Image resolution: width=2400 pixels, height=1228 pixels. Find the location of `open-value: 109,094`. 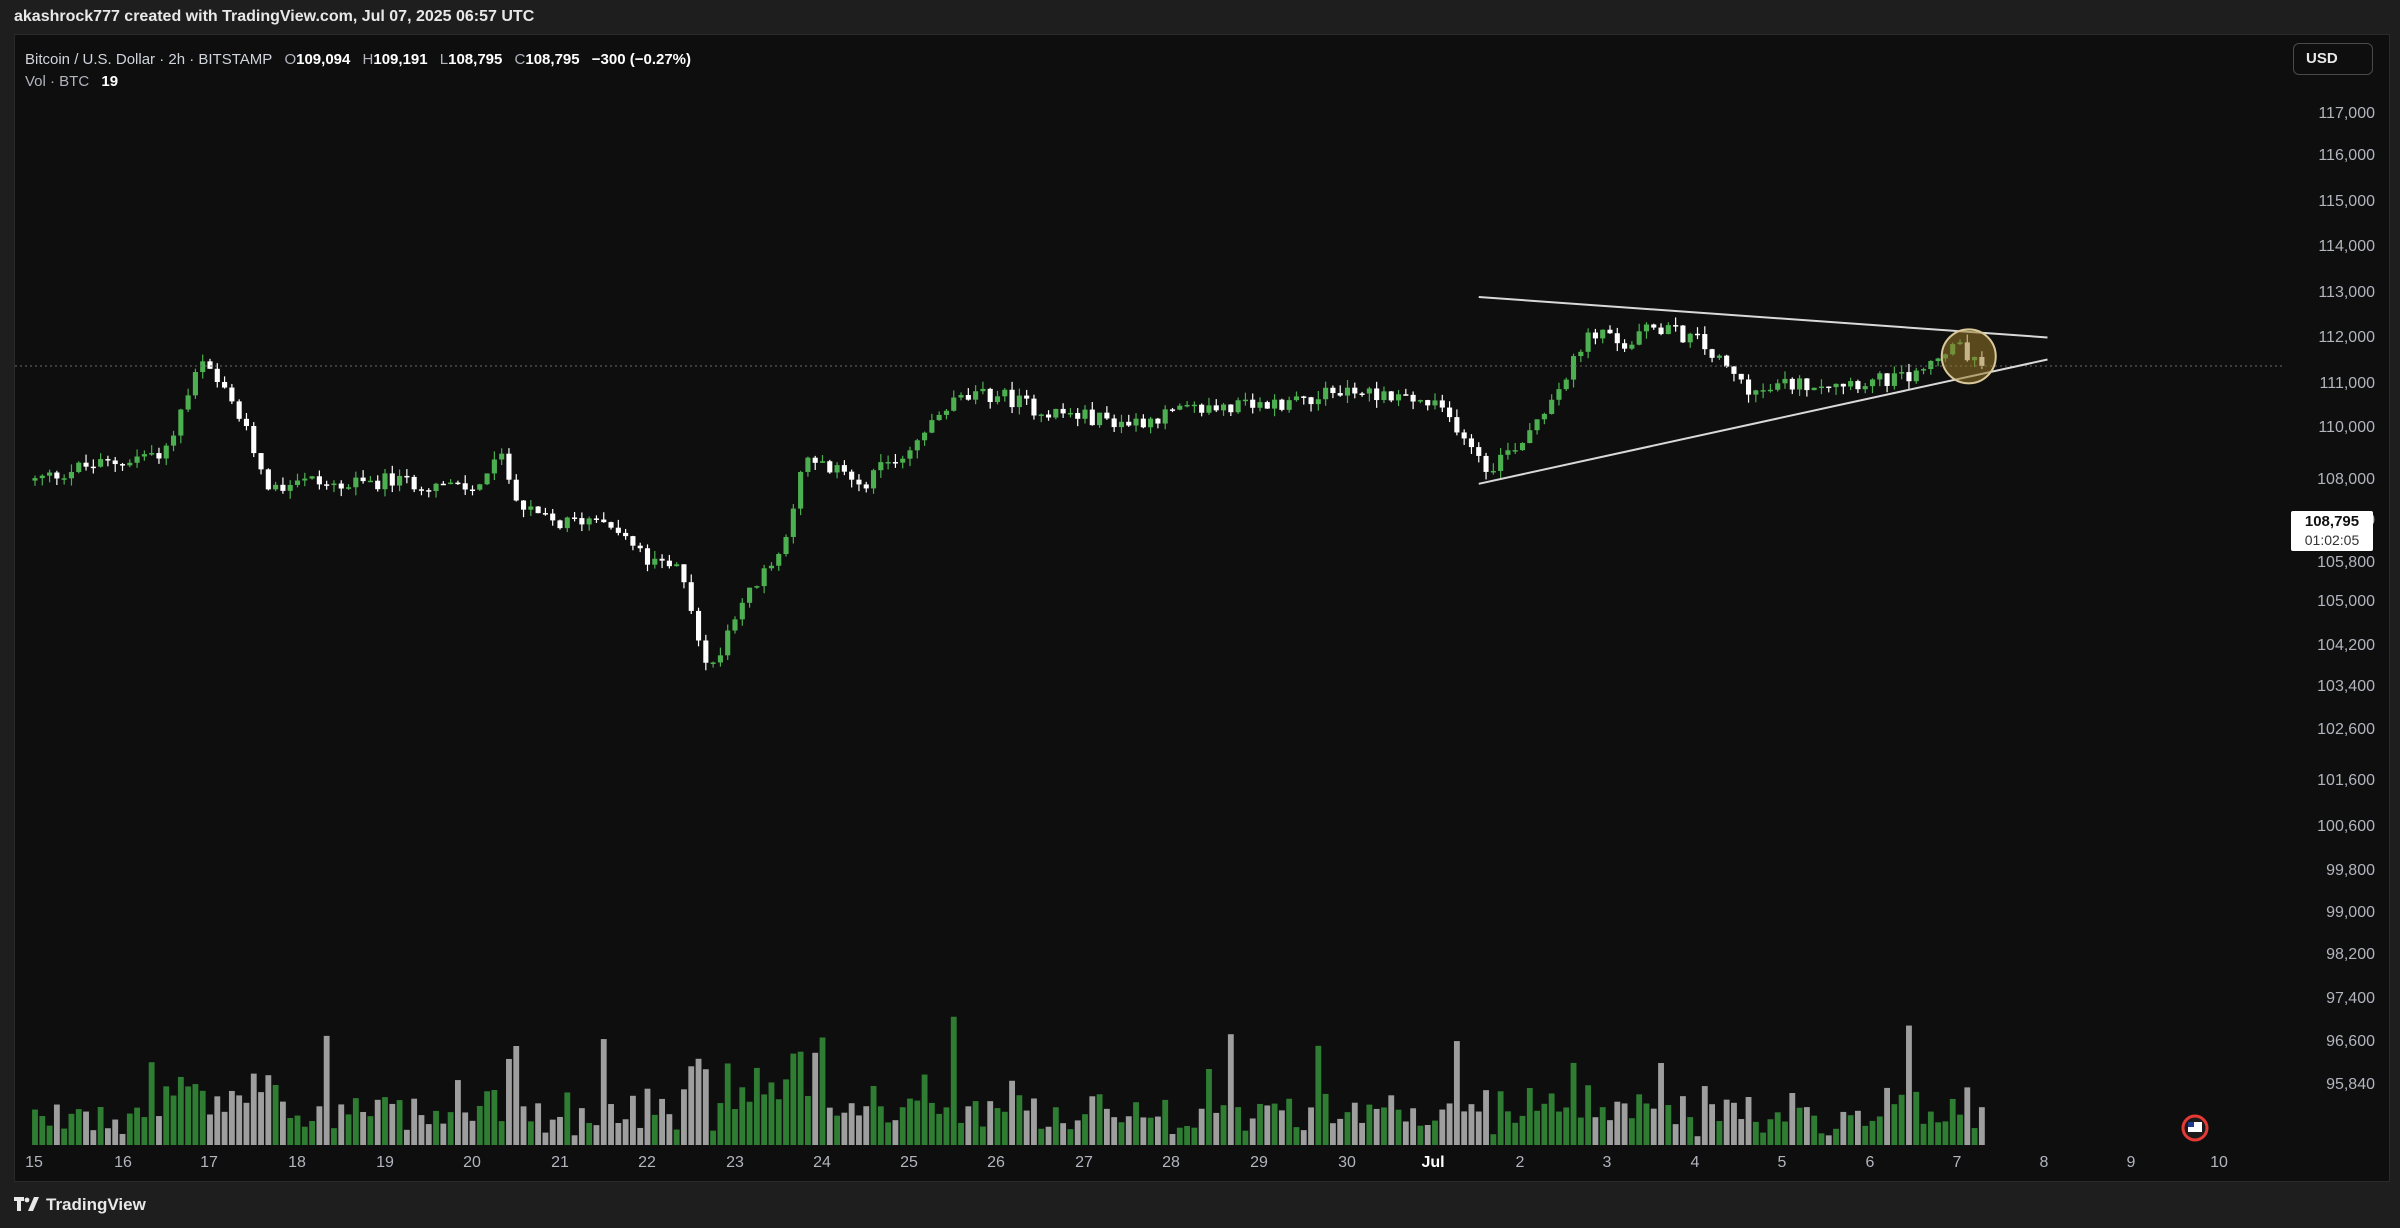

open-value: 109,094 is located at coordinates (323, 59).